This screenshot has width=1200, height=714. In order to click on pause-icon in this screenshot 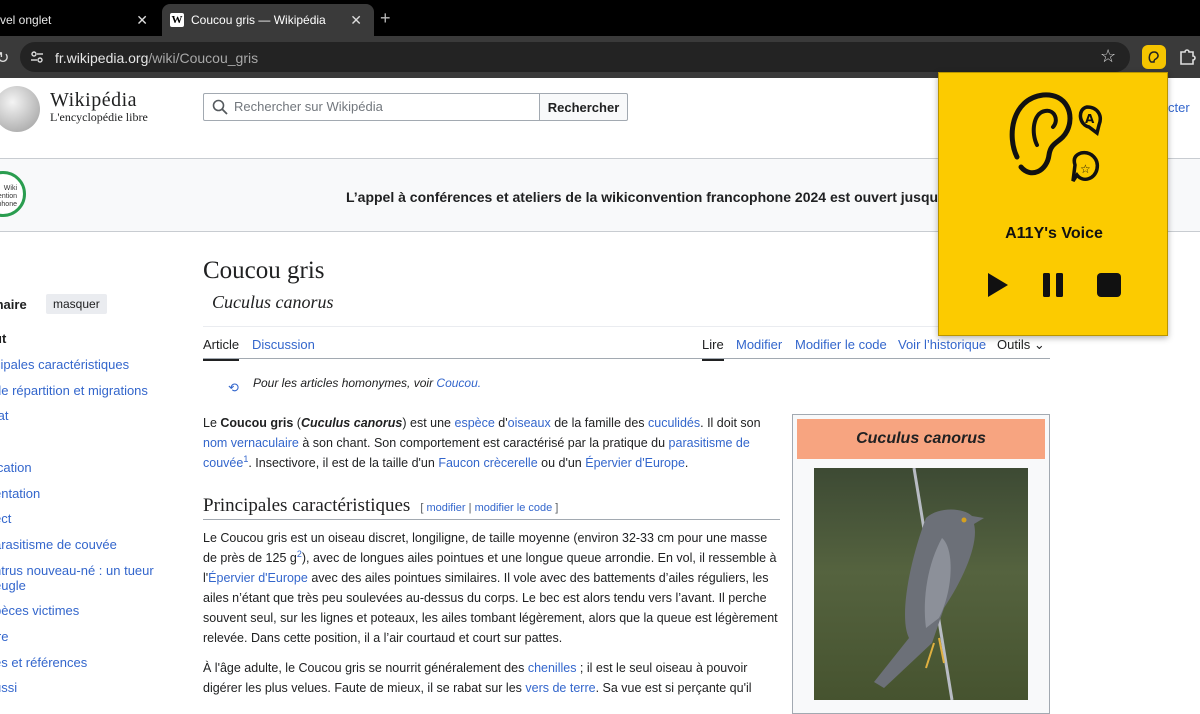, I will do `click(1053, 285)`.